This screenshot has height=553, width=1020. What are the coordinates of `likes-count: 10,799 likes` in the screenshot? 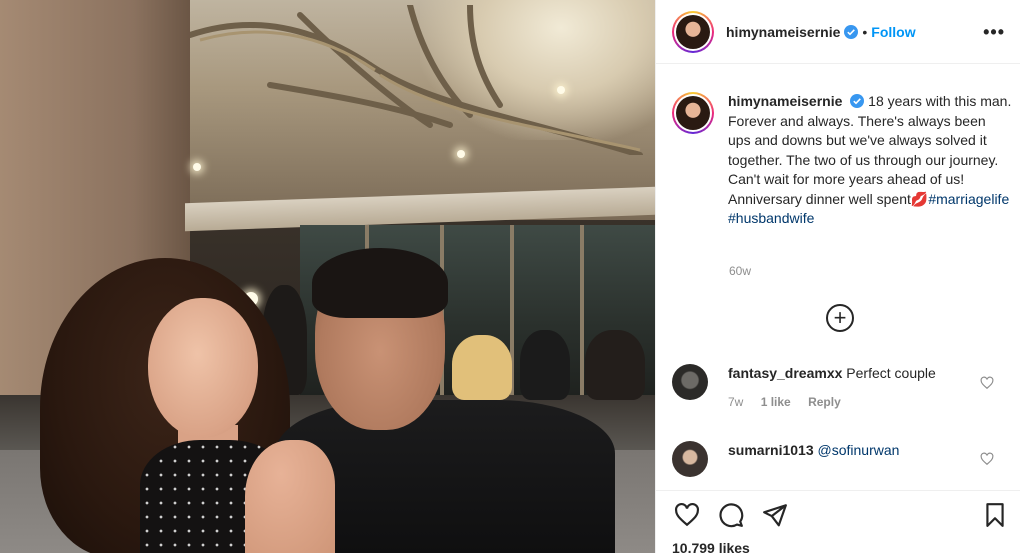 It's located at (711, 546).